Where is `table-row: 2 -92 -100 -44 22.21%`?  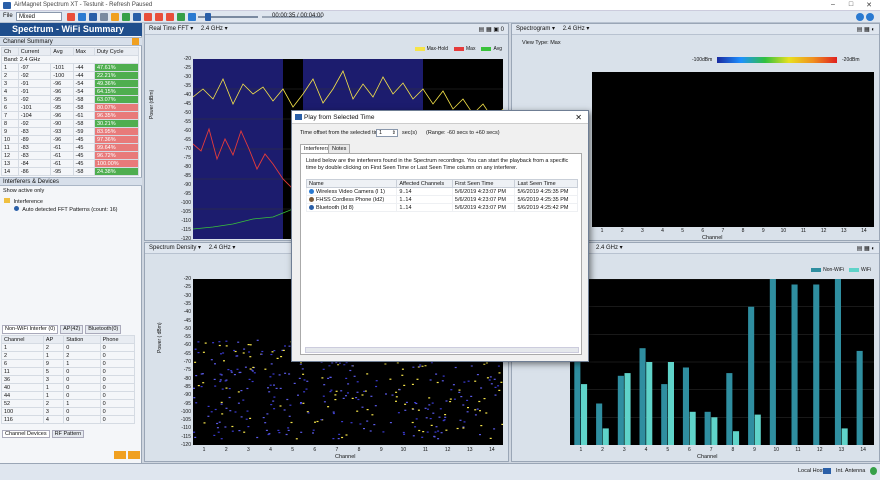 table-row: 2 -92 -100 -44 22.21% is located at coordinates (70, 75).